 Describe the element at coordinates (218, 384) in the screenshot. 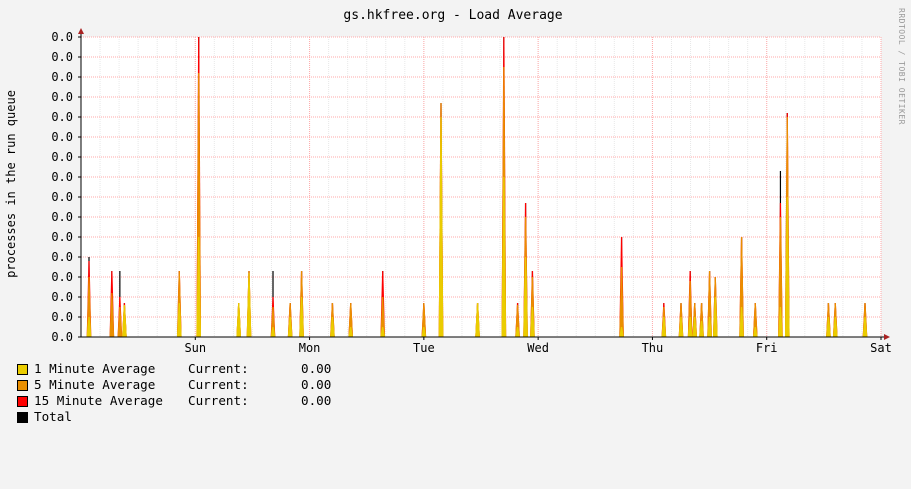

I see `legend-current-label-5min: Current:` at that location.